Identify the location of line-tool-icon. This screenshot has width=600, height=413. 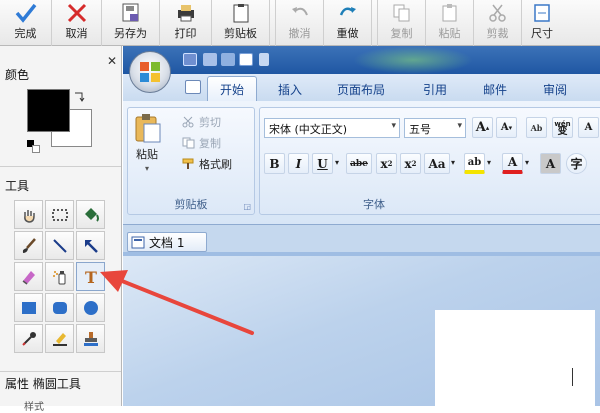
(59, 245).